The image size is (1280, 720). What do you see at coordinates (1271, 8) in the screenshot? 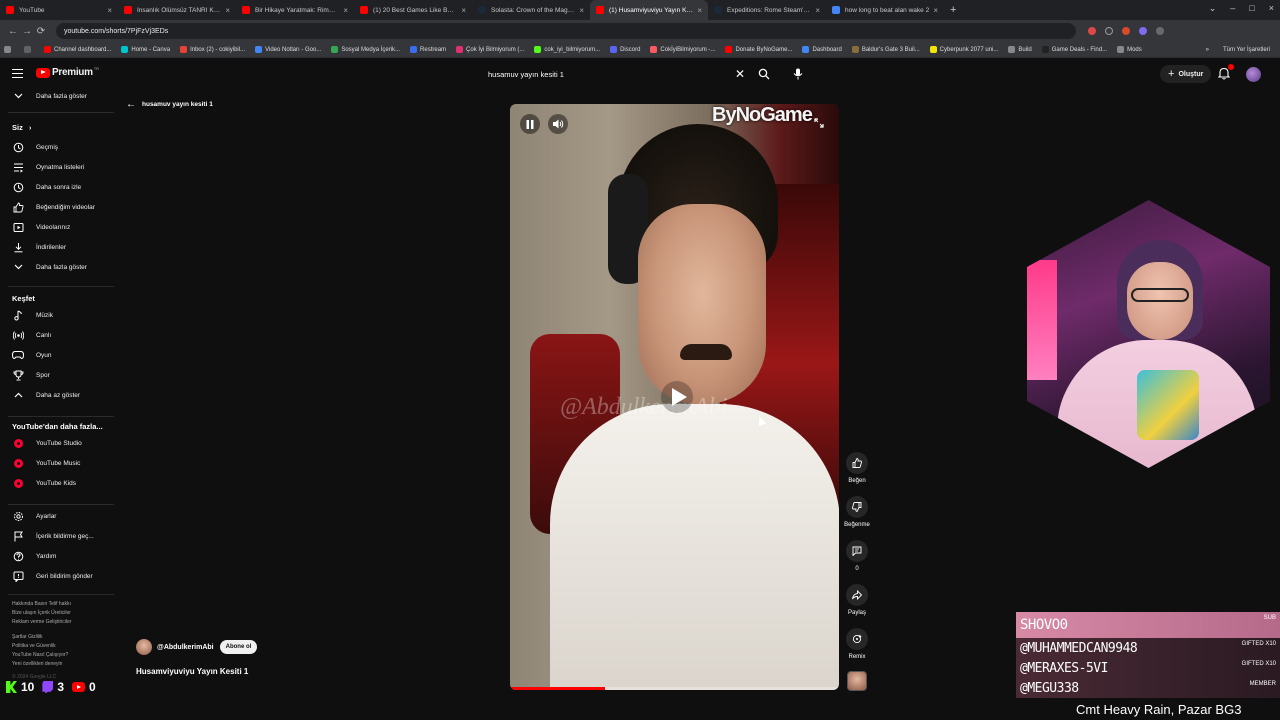
I see `close-window-icon: ×` at bounding box center [1271, 8].